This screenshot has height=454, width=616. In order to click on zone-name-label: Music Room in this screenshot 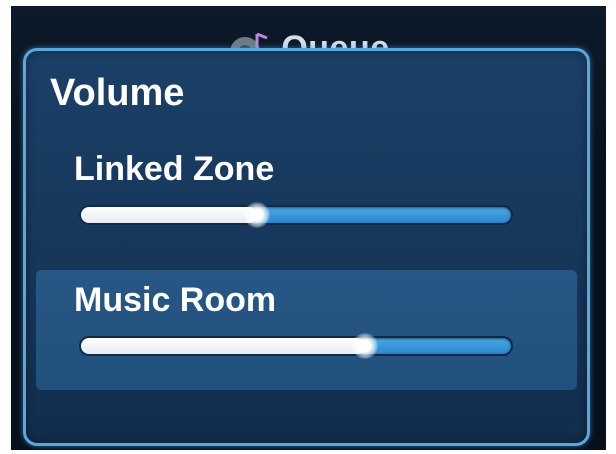, I will do `click(175, 300)`.